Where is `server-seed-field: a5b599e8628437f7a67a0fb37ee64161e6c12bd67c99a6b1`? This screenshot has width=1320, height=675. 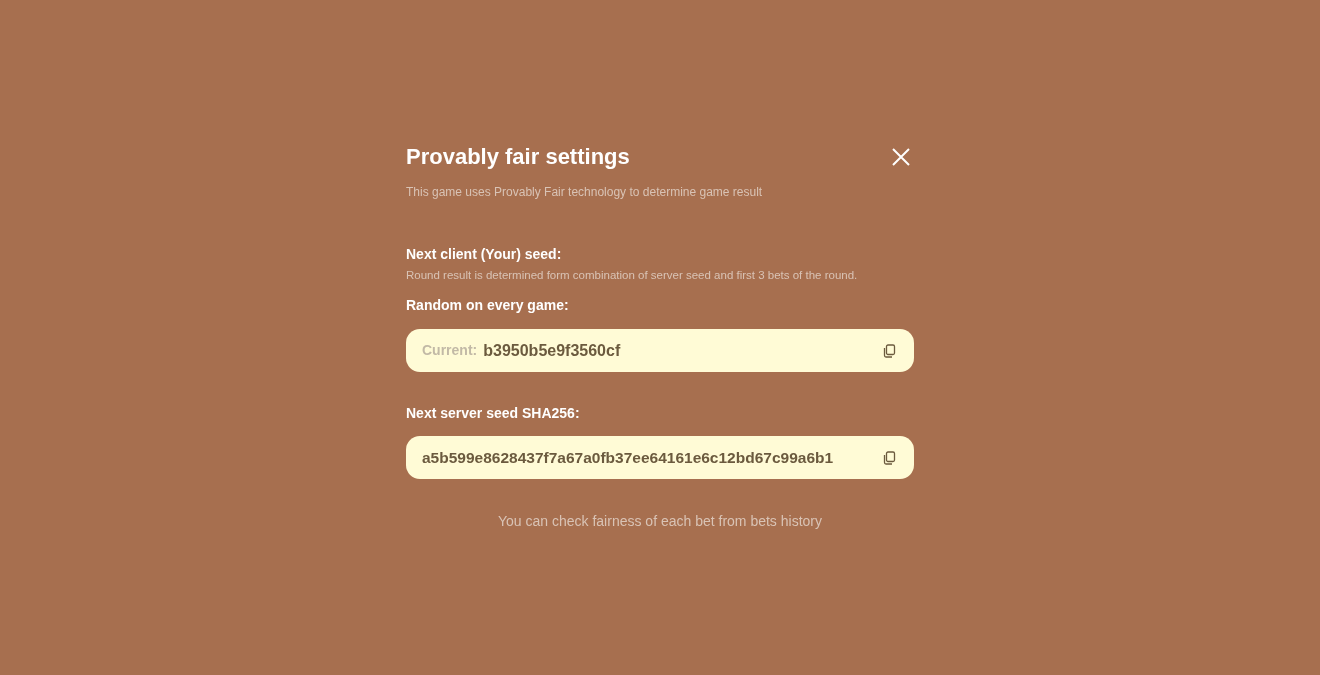
server-seed-field: a5b599e8628437f7a67a0fb37ee64161e6c12bd67c99a6b1 is located at coordinates (660, 457).